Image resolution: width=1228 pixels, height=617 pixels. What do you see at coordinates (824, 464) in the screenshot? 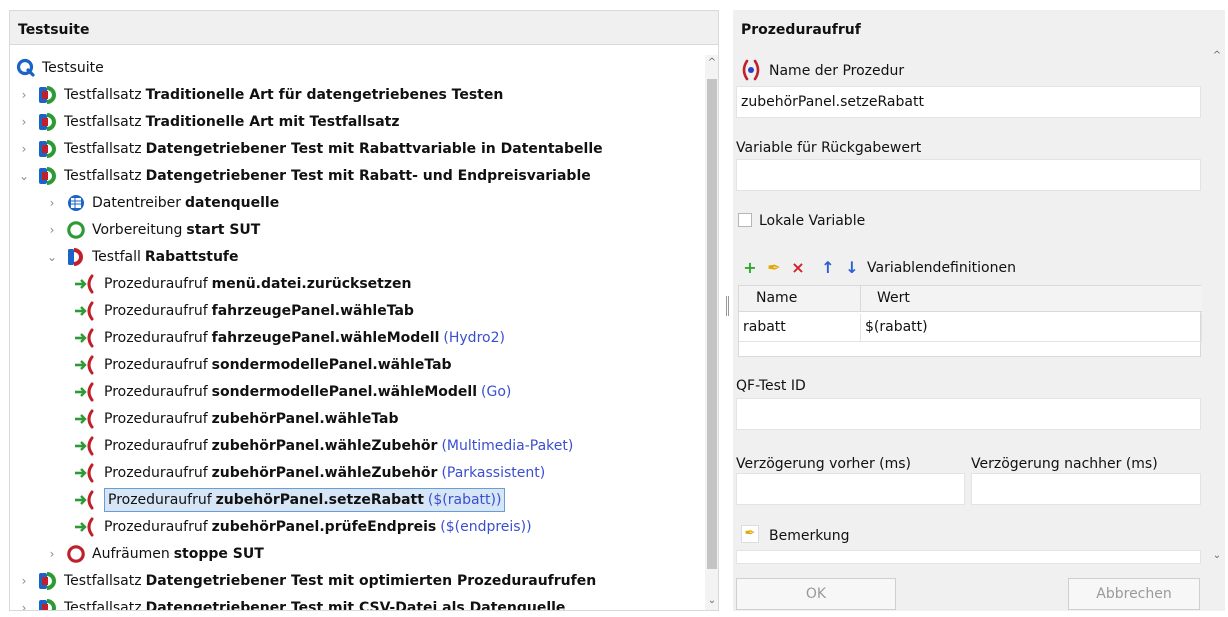
I see `delay-before-label: Verzögerung vorher (ms)` at bounding box center [824, 464].